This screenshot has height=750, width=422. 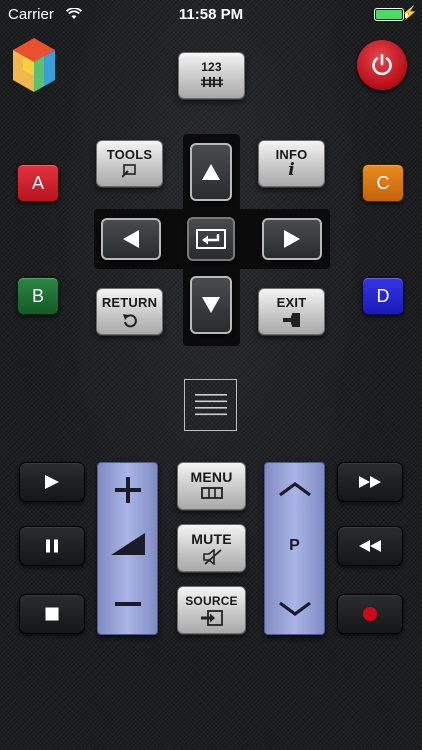 I want to click on exit-label: EXIT, so click(x=291, y=302).